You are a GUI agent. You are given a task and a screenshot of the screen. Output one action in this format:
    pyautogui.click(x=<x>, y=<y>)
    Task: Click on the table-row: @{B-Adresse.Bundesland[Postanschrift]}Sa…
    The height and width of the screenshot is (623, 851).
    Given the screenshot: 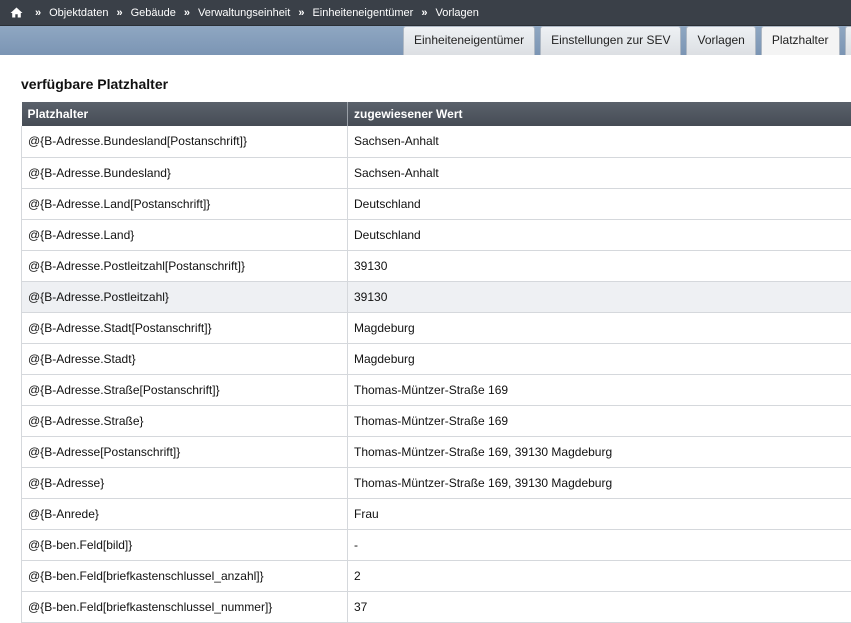 What is the action you would take?
    pyautogui.click(x=436, y=141)
    